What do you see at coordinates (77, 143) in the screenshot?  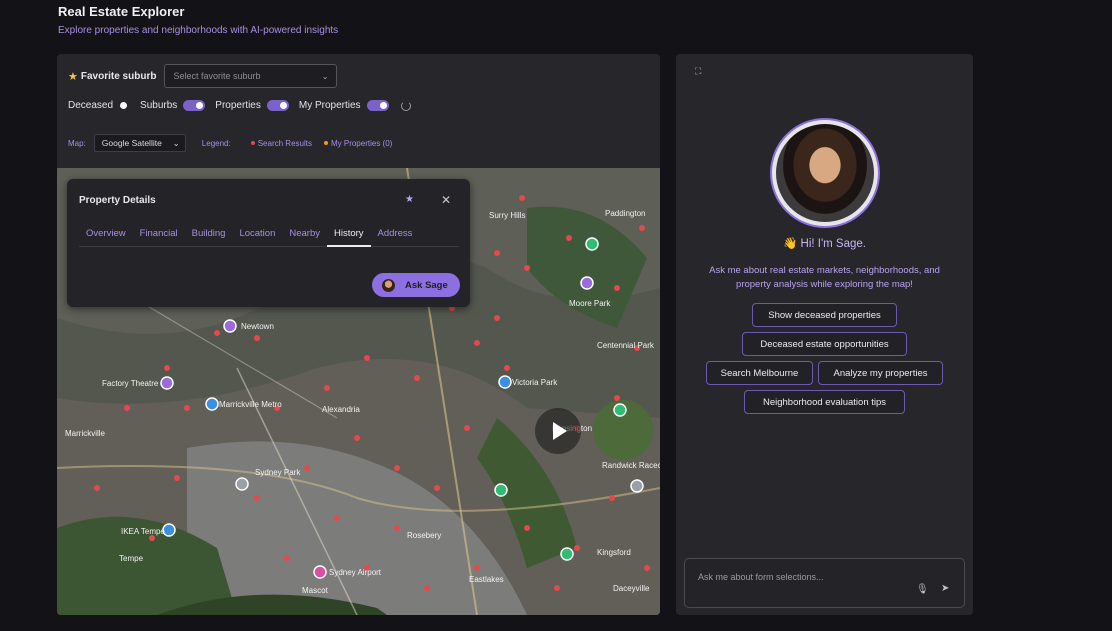 I see `map-type-label: Map:` at bounding box center [77, 143].